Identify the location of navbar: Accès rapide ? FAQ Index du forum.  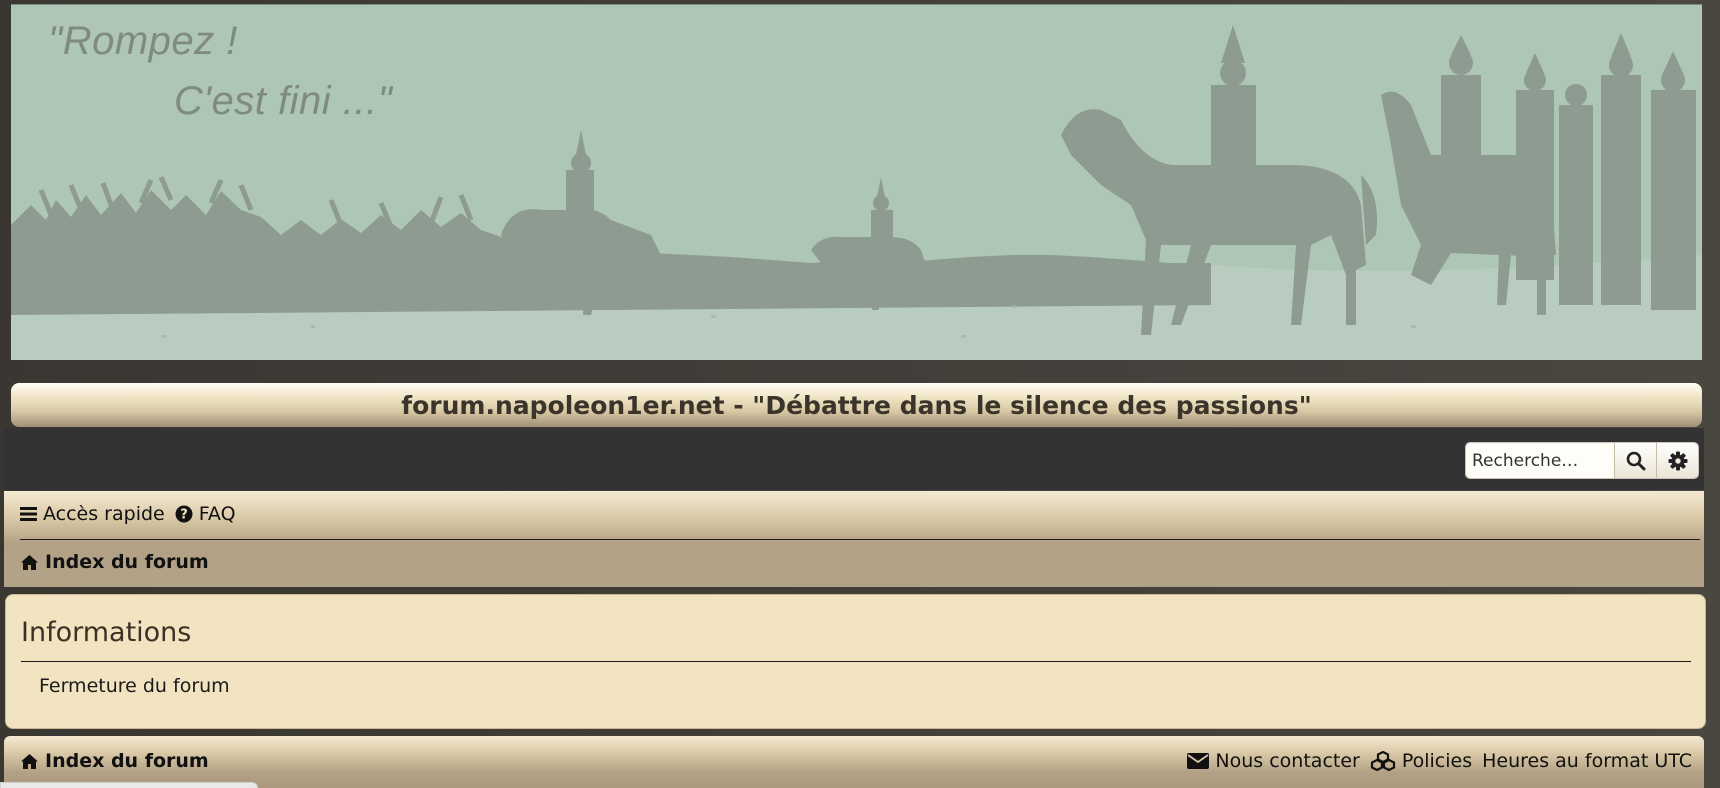
(854, 539).